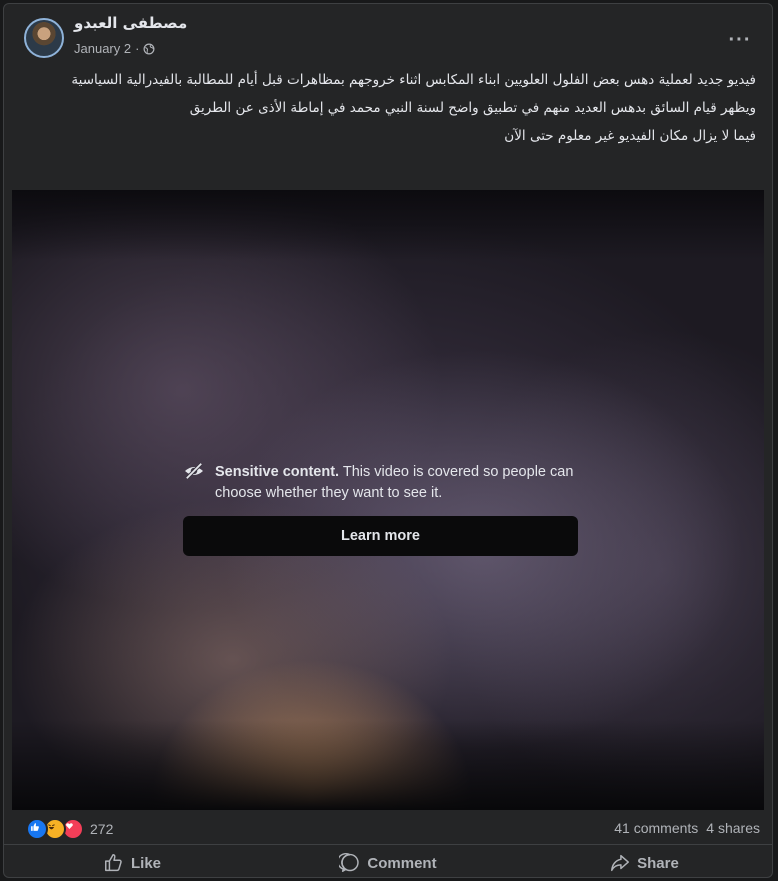 Image resolution: width=778 pixels, height=881 pixels. What do you see at coordinates (658, 863) in the screenshot?
I see `share-label: Share` at bounding box center [658, 863].